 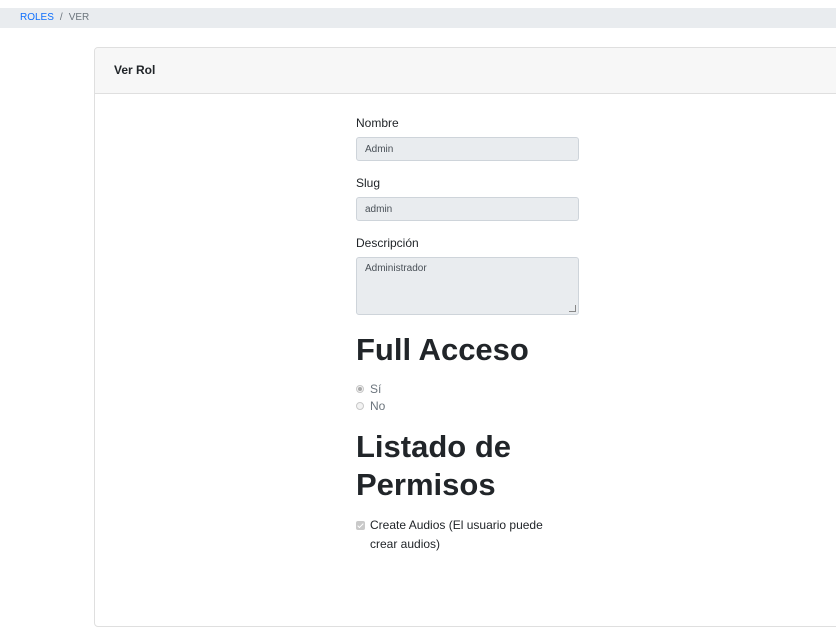 I want to click on nombre-label: Nombre, so click(x=377, y=123).